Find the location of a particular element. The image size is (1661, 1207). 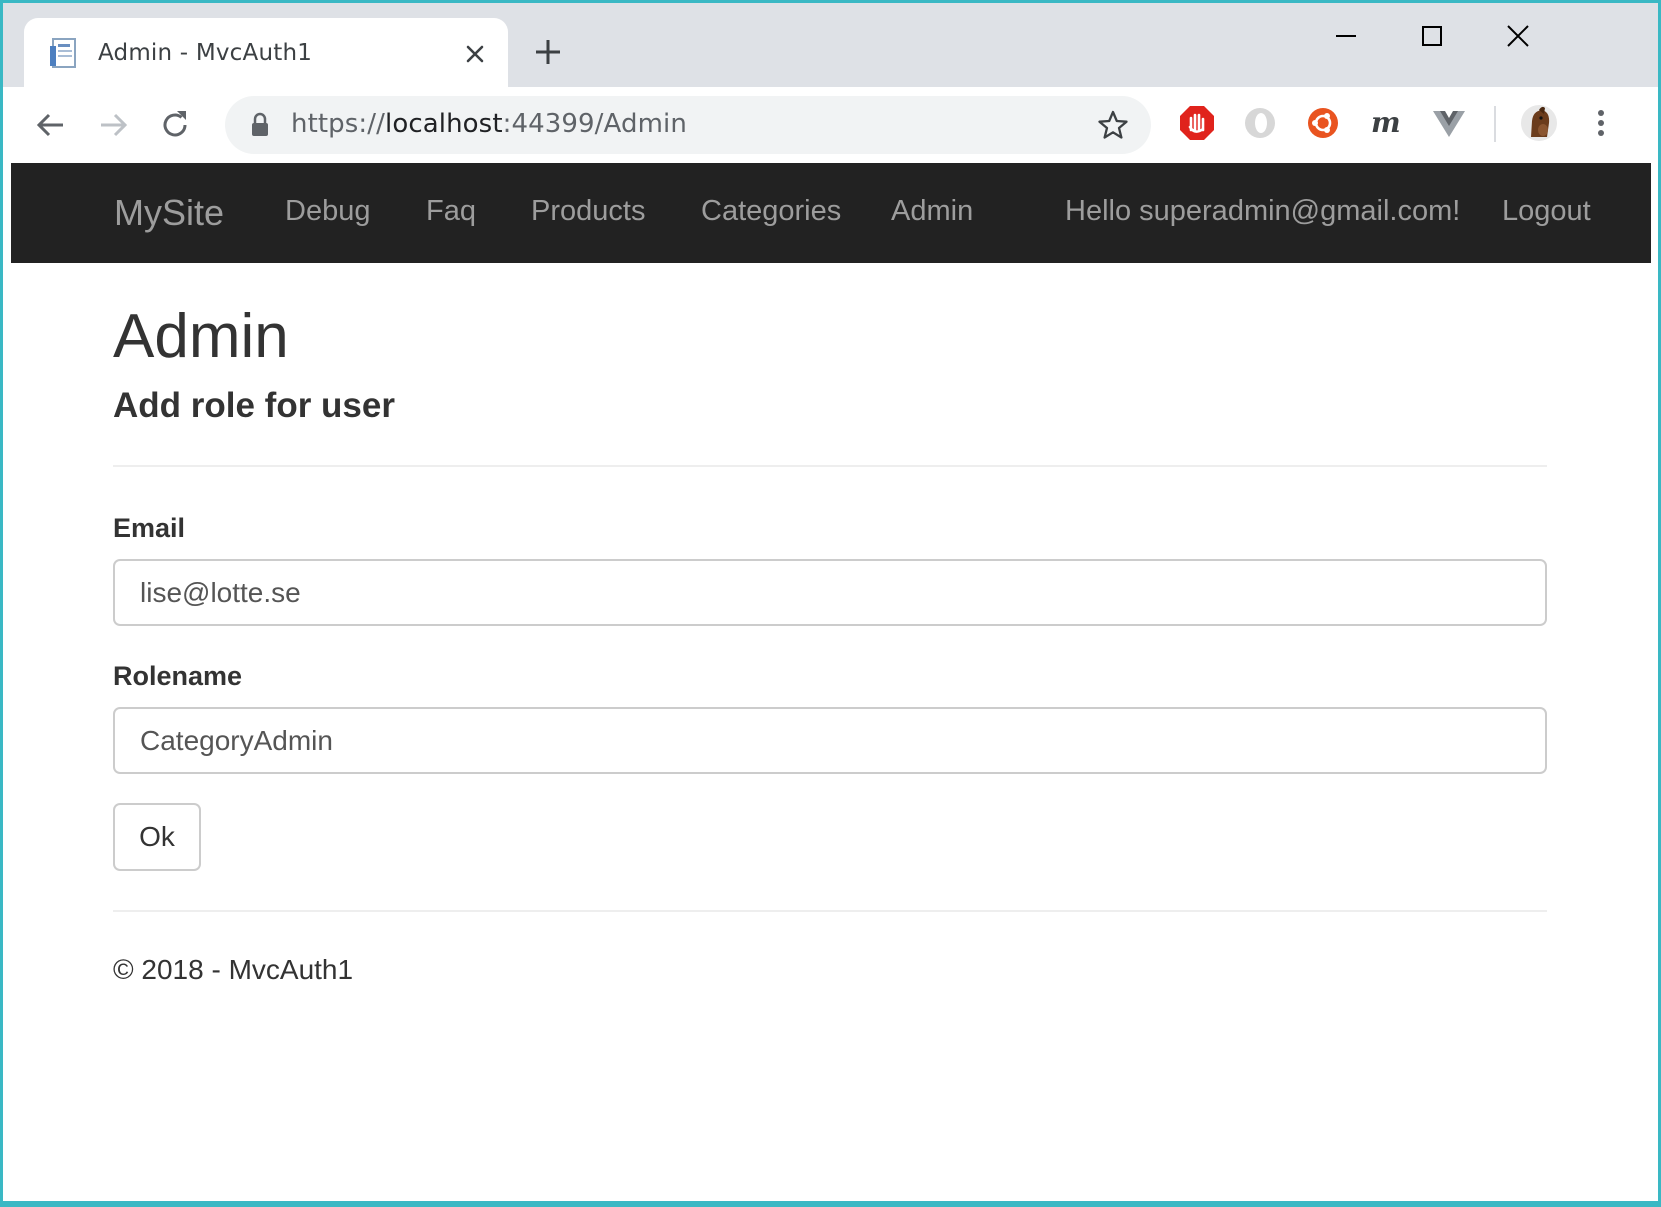

forward-arrow-icon is located at coordinates (113, 125).